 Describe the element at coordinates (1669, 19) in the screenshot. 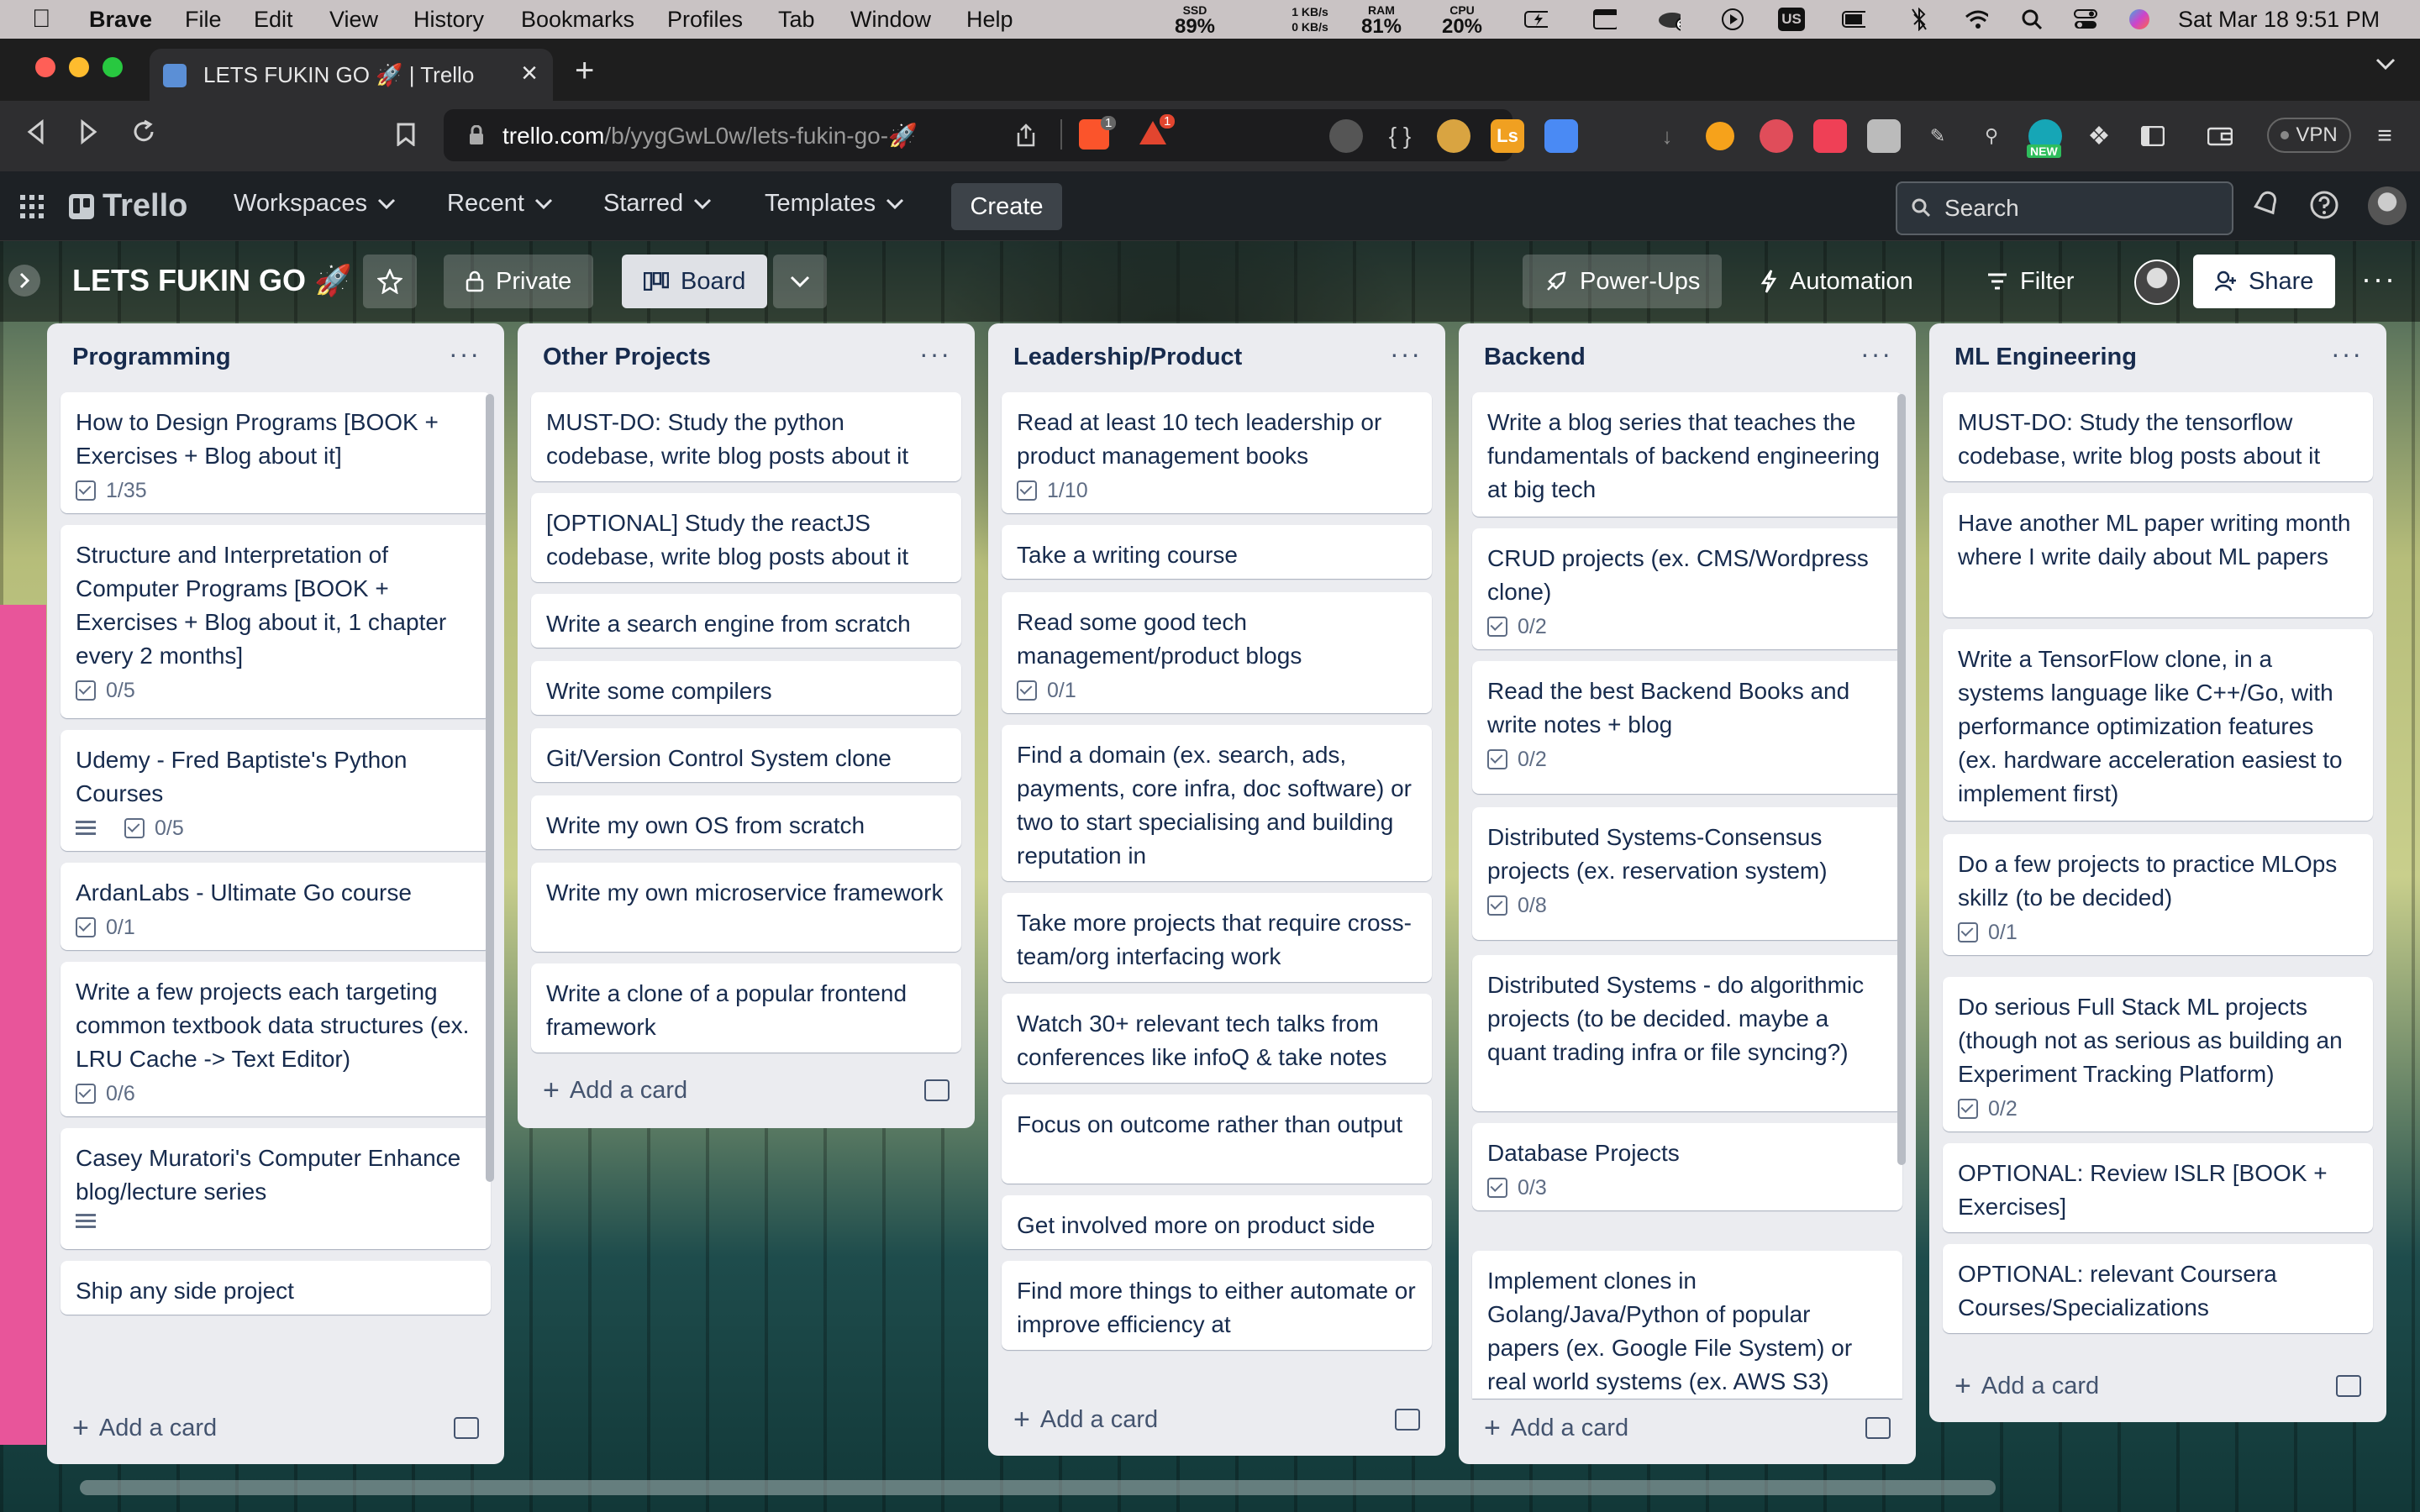

I see `cloud-sync-icon` at that location.